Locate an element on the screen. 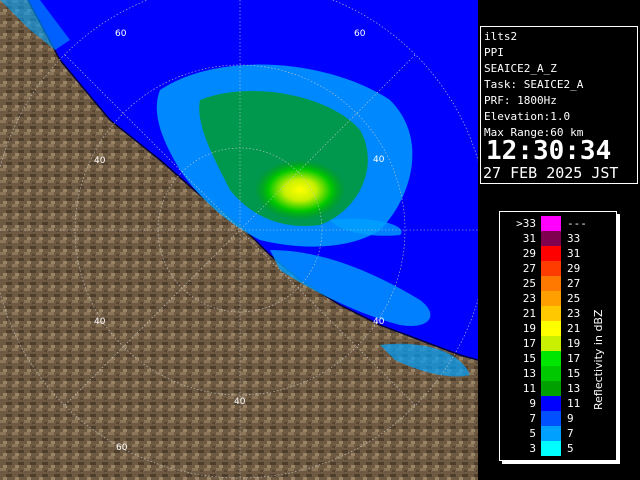 The height and width of the screenshot is (480, 640). legend-max-label: 13 is located at coordinates (574, 388).